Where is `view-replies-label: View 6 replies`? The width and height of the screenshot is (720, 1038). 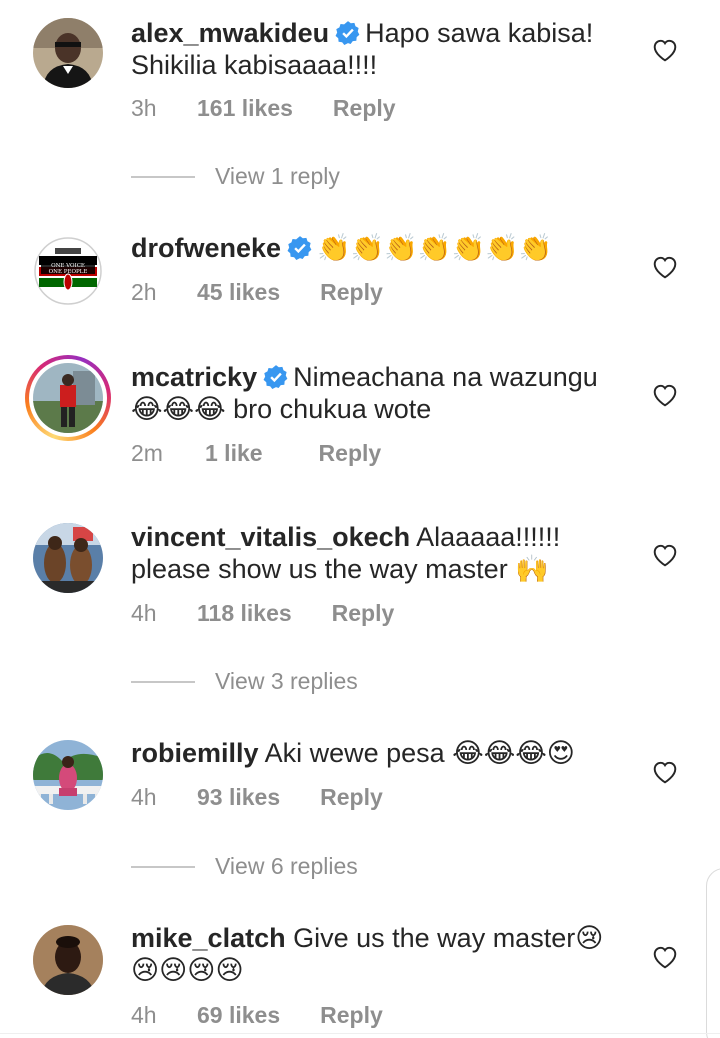
view-replies-label: View 6 replies is located at coordinates (286, 866).